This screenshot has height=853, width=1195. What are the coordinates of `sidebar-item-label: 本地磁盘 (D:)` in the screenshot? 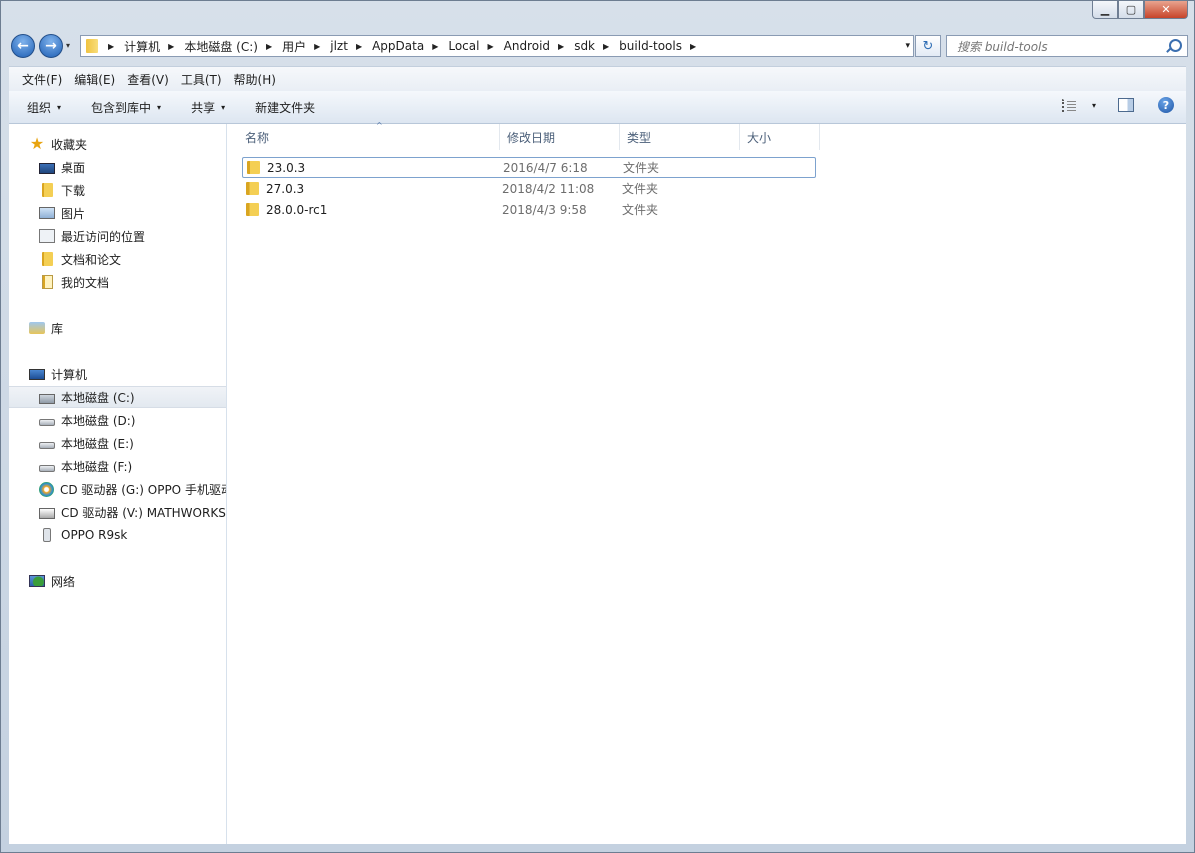 It's located at (98, 420).